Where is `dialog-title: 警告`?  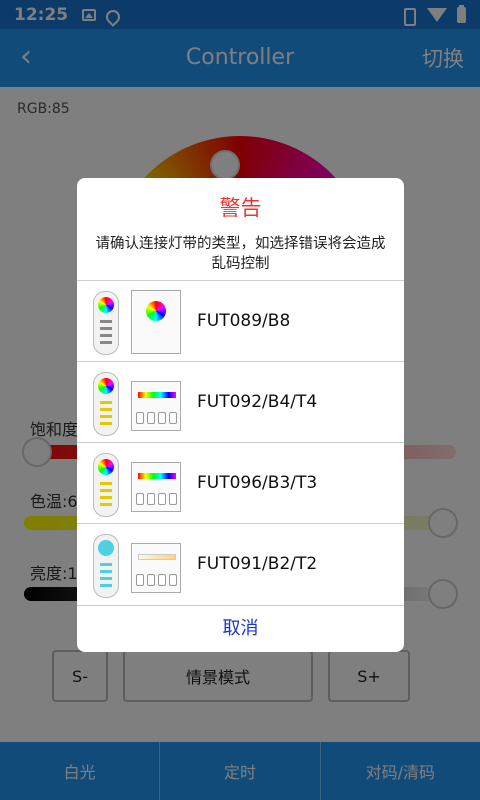 dialog-title: 警告 is located at coordinates (240, 208).